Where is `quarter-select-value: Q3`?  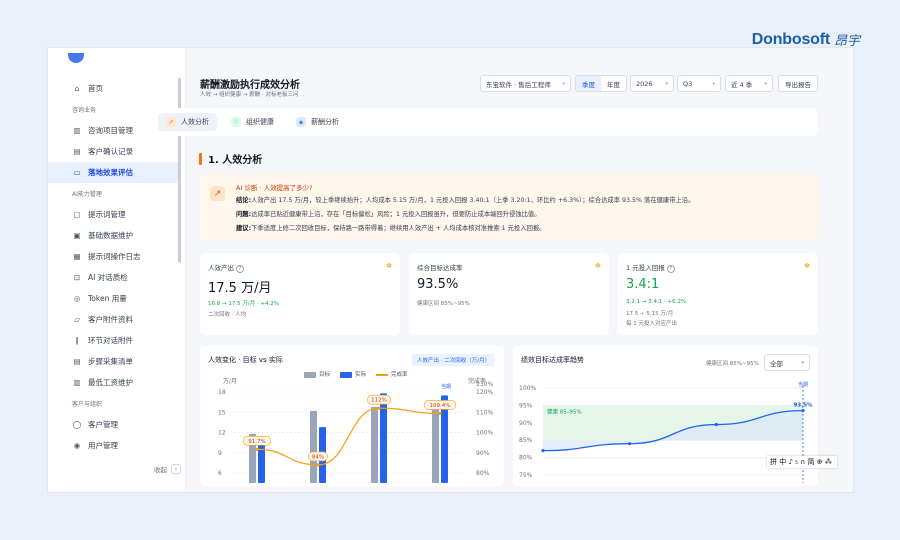 quarter-select-value: Q3 is located at coordinates (688, 83).